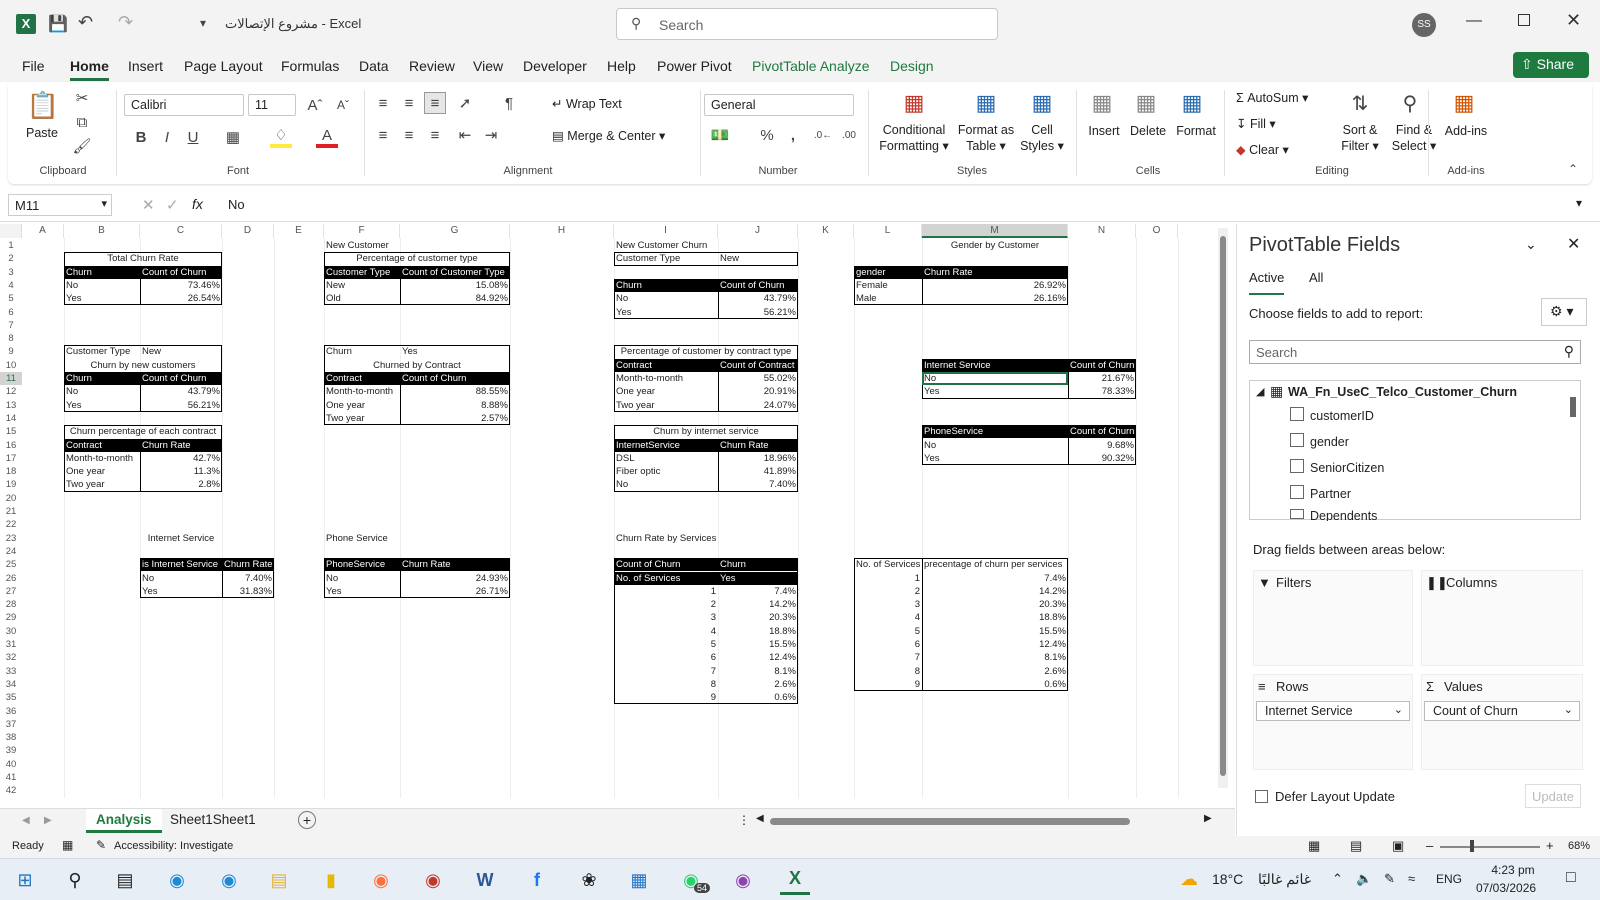 The height and width of the screenshot is (900, 1600). Describe the element at coordinates (11, 378) in the screenshot. I see `row-header: 11` at that location.